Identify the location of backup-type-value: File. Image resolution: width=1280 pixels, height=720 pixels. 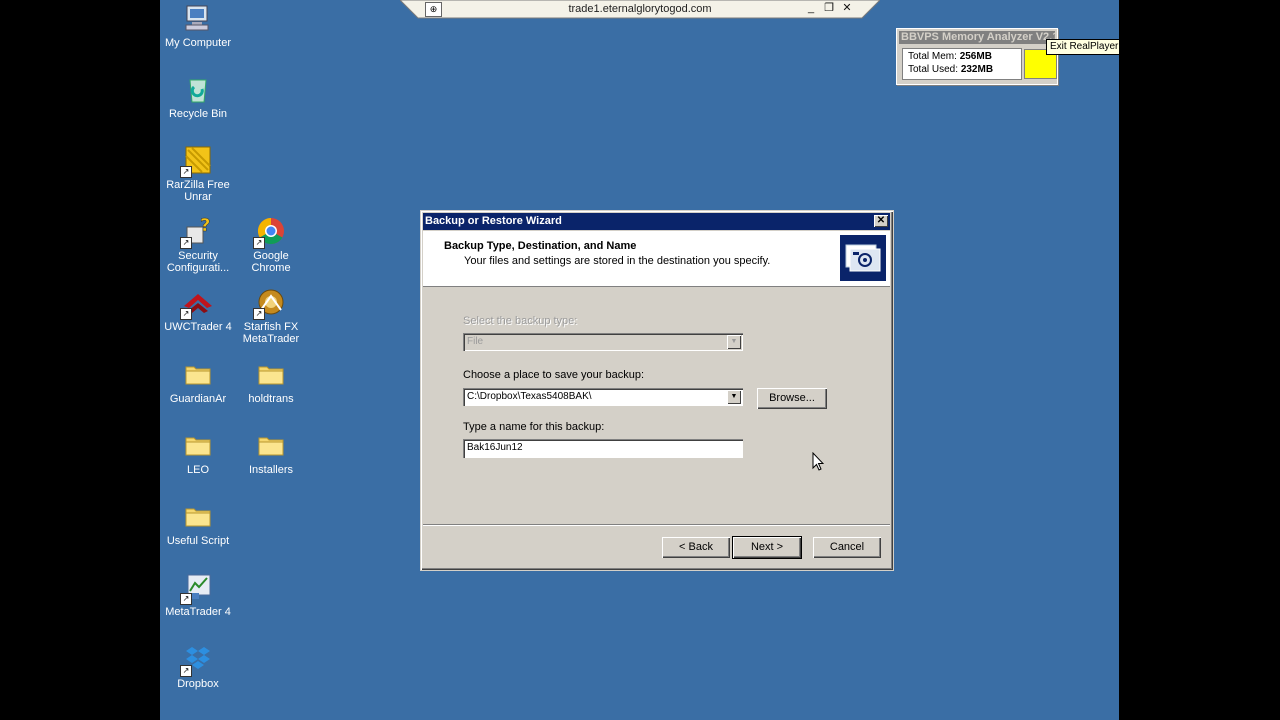
(475, 341).